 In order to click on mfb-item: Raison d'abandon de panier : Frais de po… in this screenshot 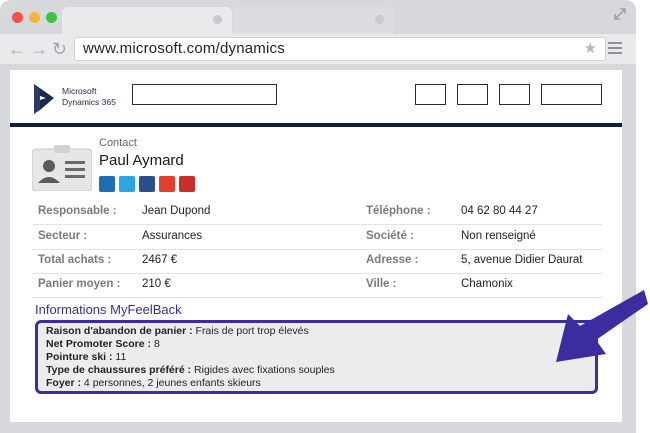, I will do `click(177, 331)`.